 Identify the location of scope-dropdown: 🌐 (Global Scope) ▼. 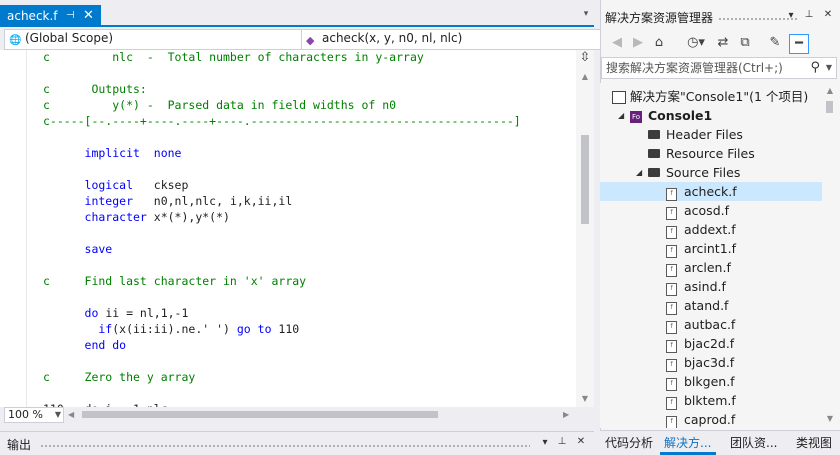
(162, 39).